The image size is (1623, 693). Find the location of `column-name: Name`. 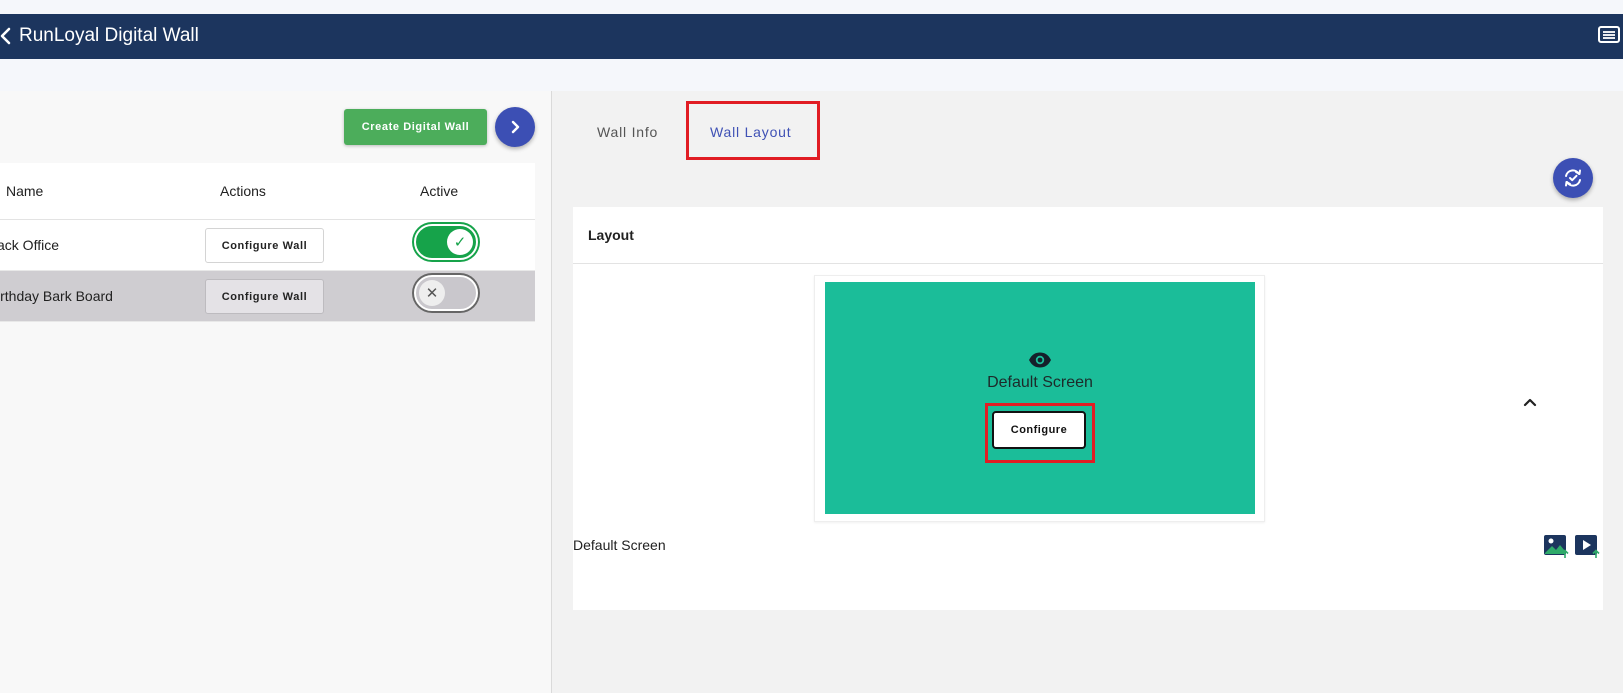

column-name: Name is located at coordinates (25, 191).